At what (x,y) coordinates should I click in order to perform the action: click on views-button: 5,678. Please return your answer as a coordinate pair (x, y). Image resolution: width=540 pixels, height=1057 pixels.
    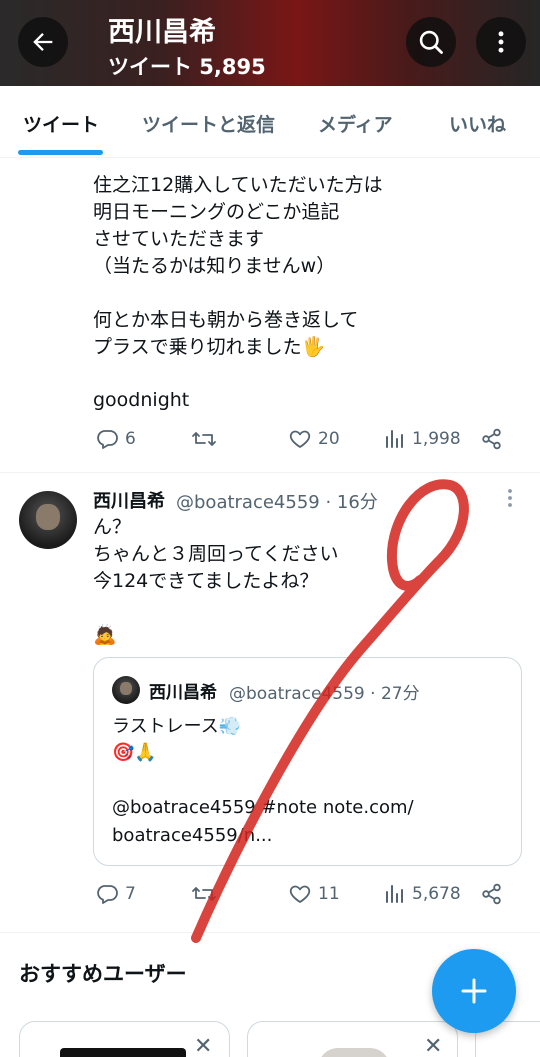
    Looking at the image, I should click on (422, 894).